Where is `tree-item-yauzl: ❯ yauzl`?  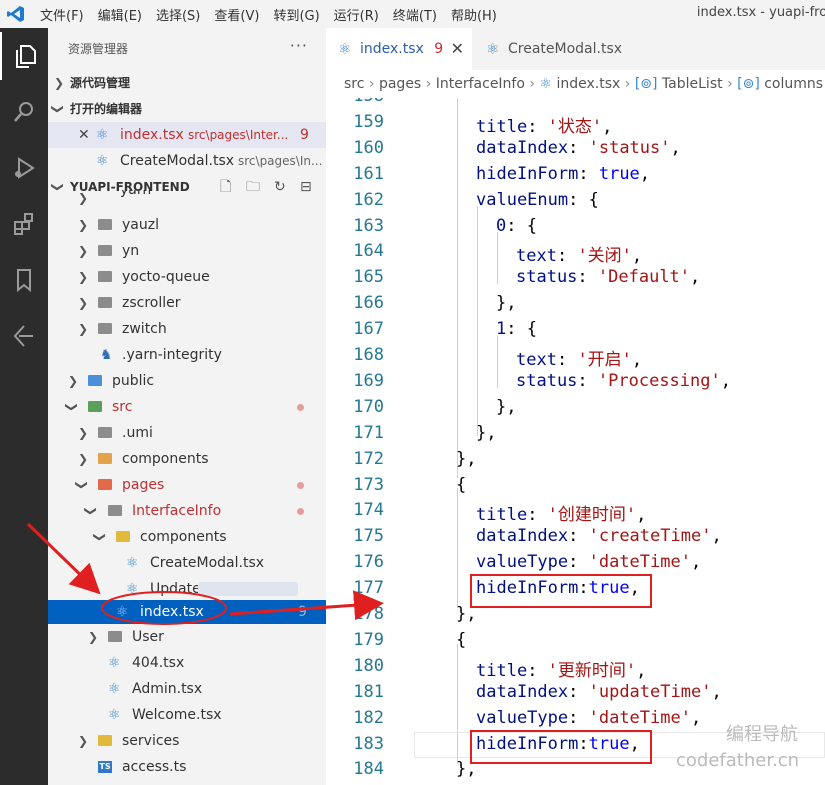
tree-item-yauzl: ❯ yauzl is located at coordinates (187, 225).